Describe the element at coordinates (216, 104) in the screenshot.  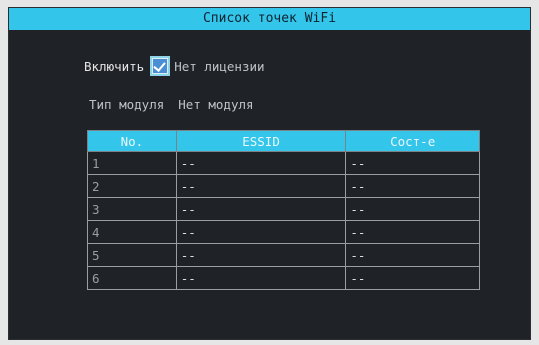
I see `module-value: Нет модуля` at that location.